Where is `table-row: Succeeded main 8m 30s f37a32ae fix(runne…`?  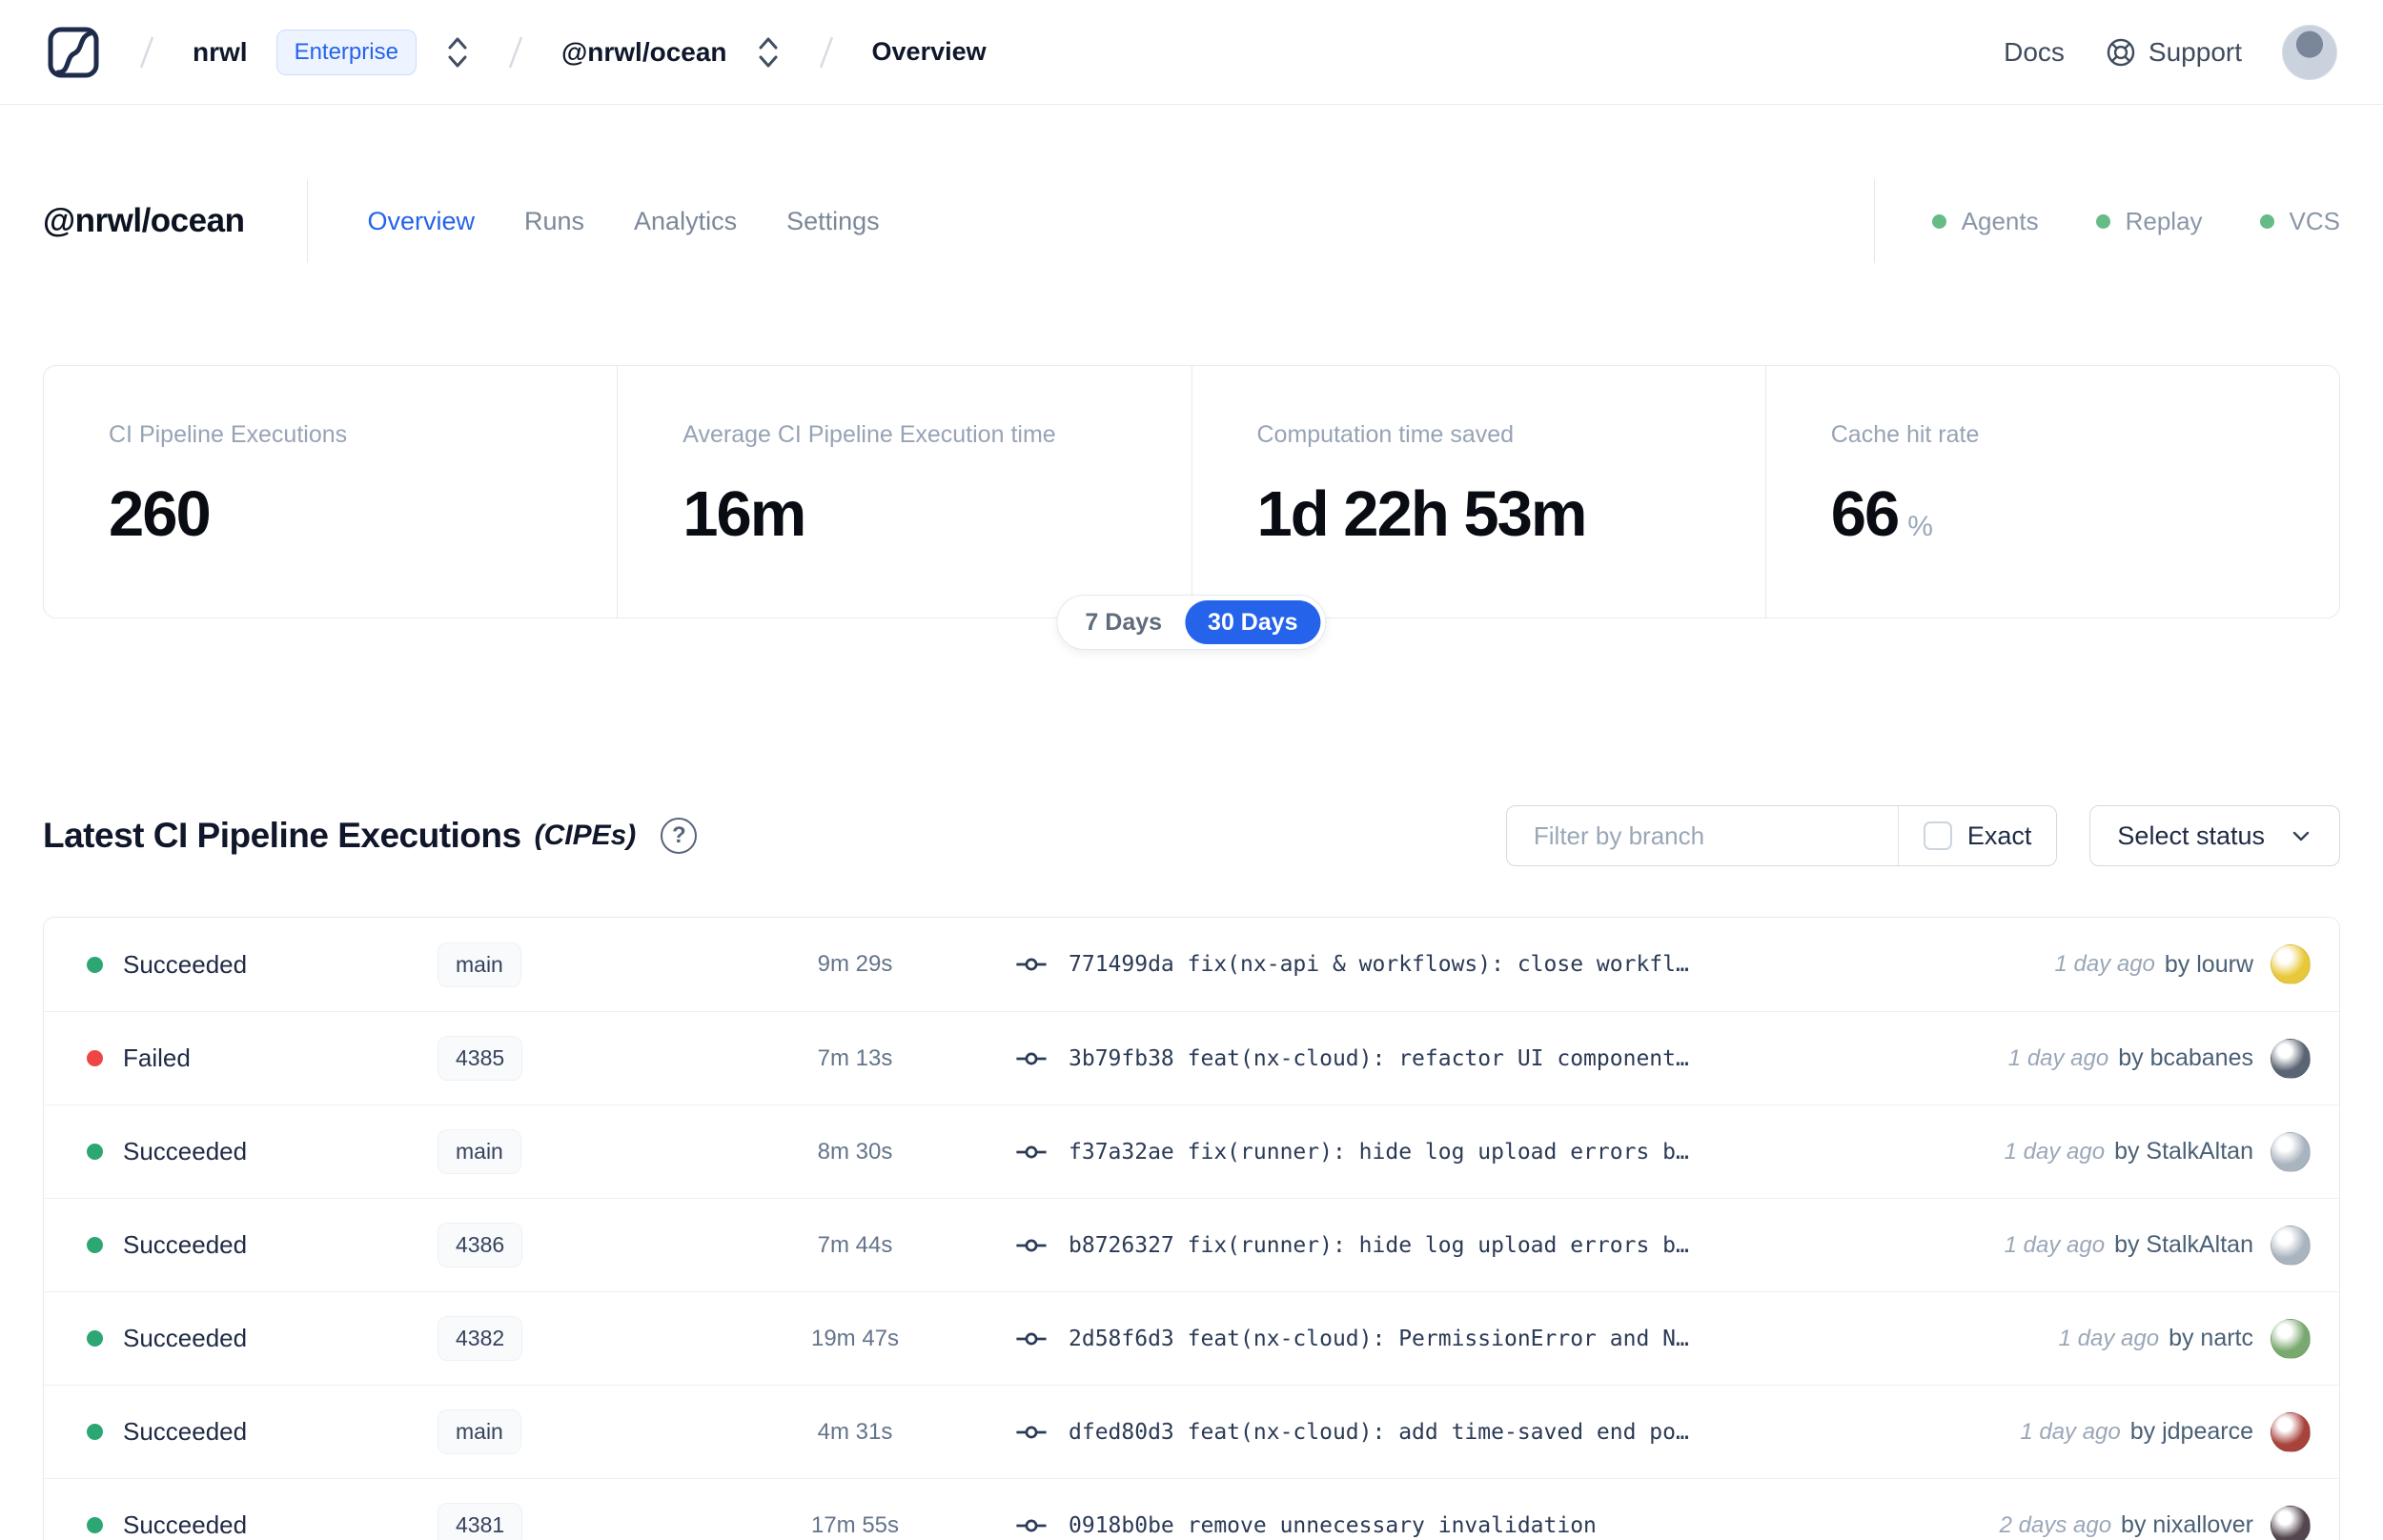 table-row: Succeeded main 8m 30s f37a32ae fix(runne… is located at coordinates (1191, 1151).